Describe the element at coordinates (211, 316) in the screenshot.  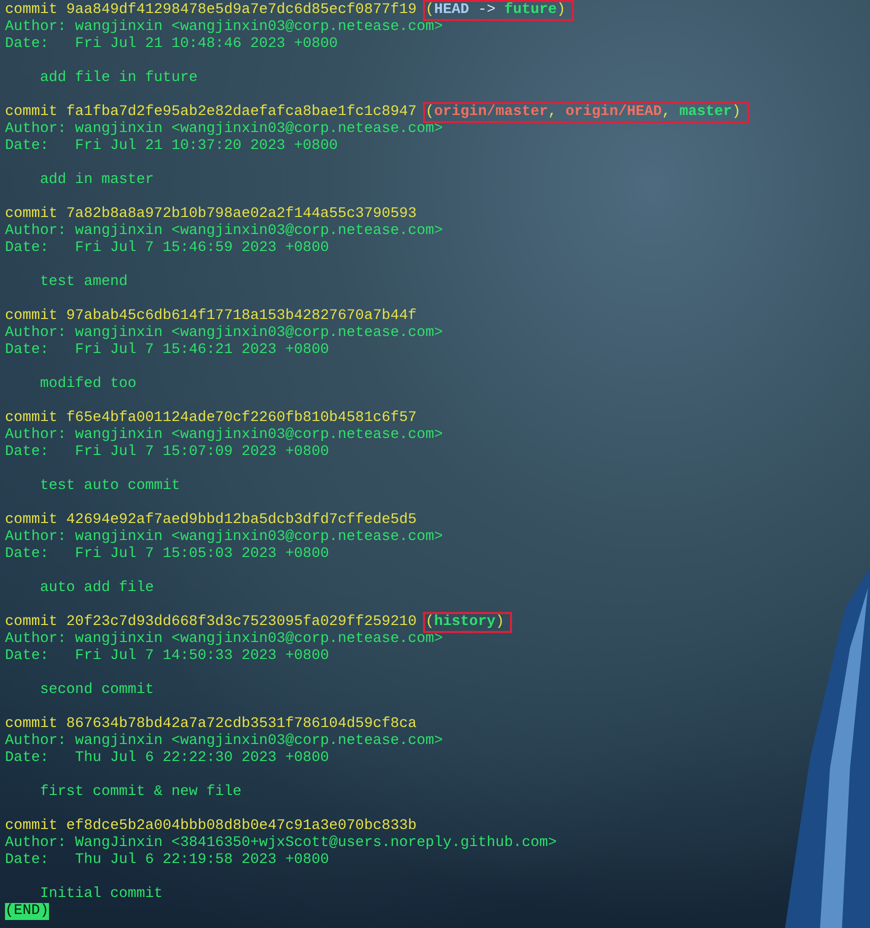
I see `commit-hash: commit 97abab45c6db614f17718a153b42827670a7b44f` at that location.